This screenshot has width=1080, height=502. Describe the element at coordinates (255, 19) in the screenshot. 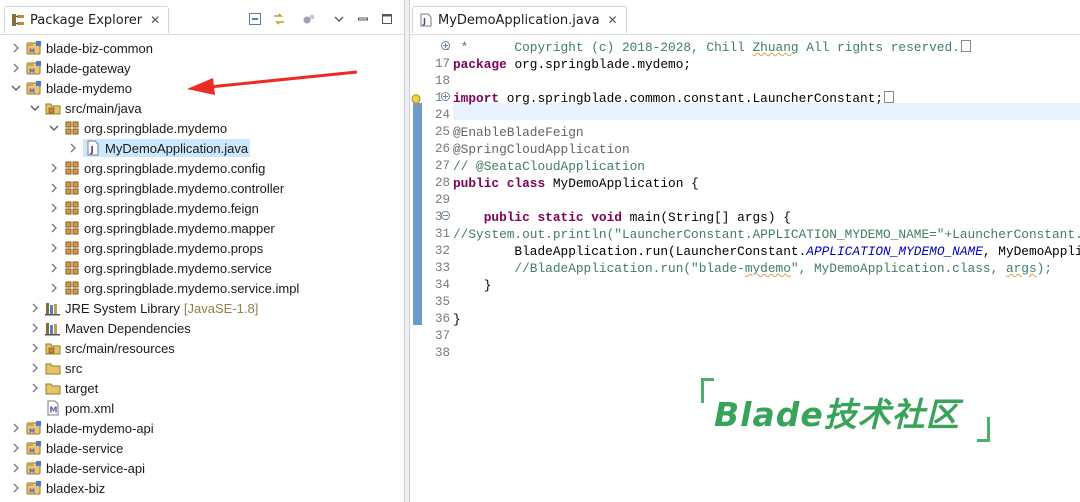

I see `collapse-all-icon` at that location.